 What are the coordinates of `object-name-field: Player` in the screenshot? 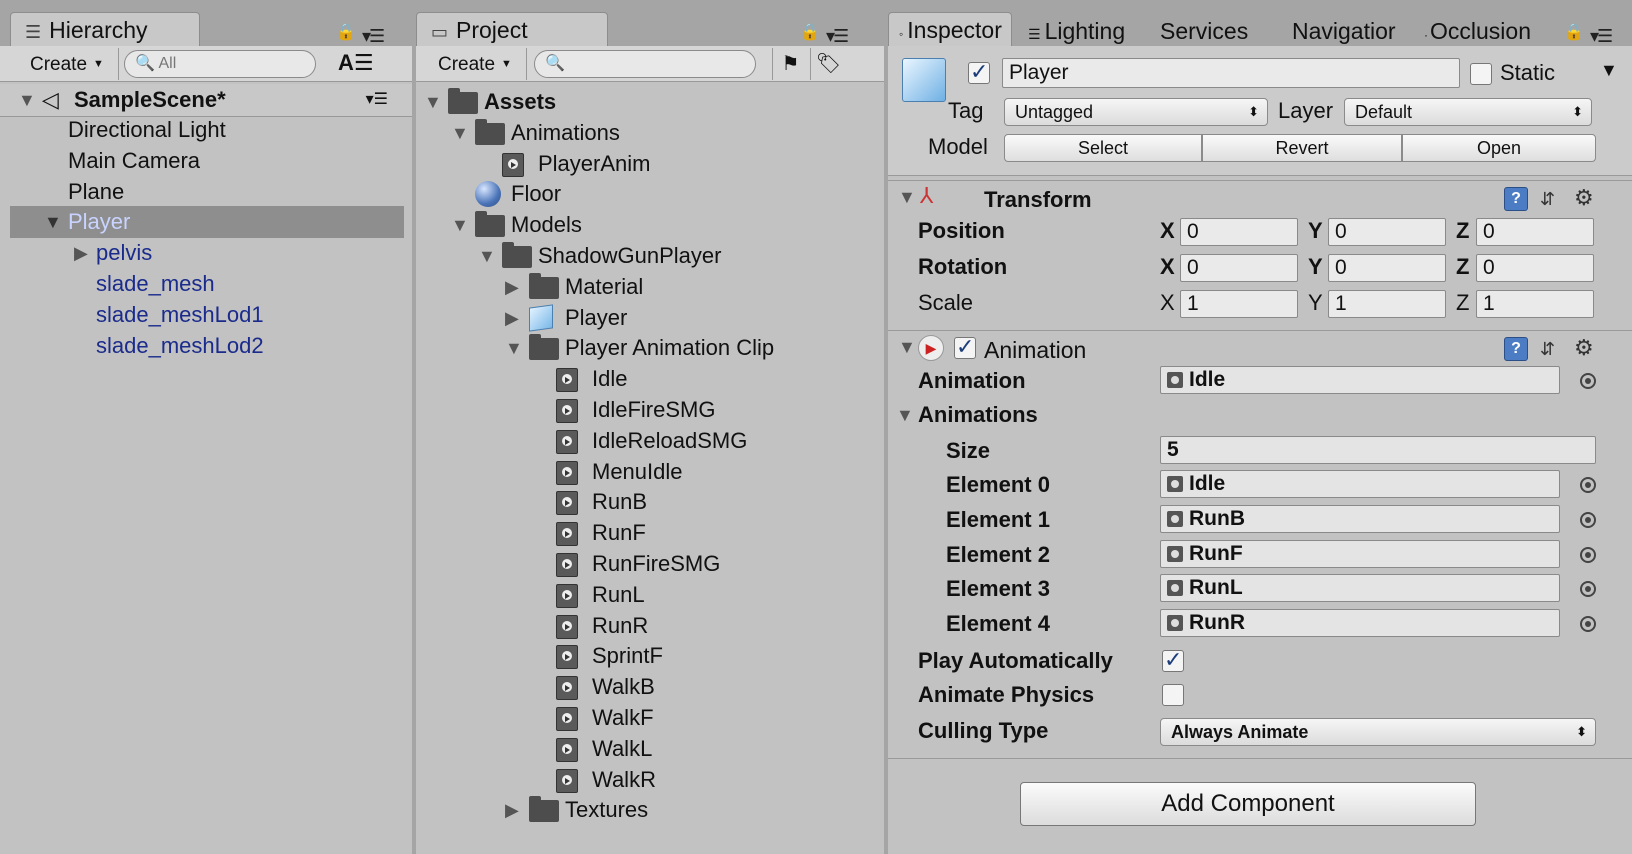 It's located at (1231, 73).